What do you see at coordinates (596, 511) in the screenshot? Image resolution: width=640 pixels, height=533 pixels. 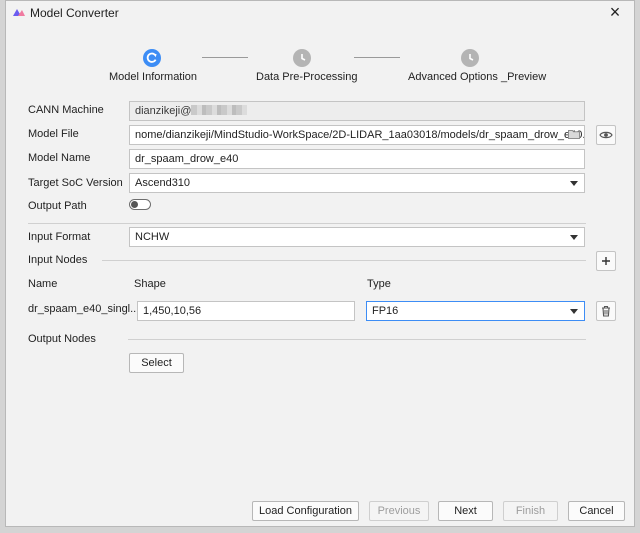 I see `cancel-button: Cancel` at bounding box center [596, 511].